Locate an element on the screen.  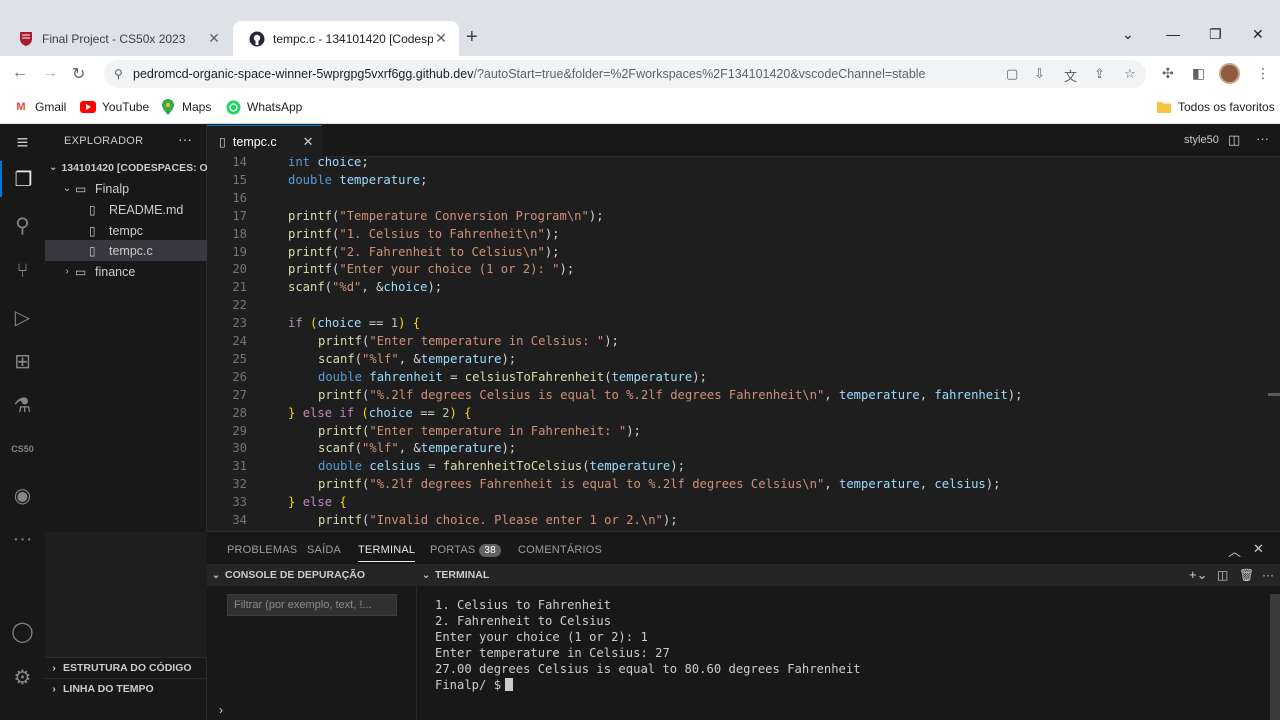
panel-tab-ports: PORTAS 38 is located at coordinates (465, 550).